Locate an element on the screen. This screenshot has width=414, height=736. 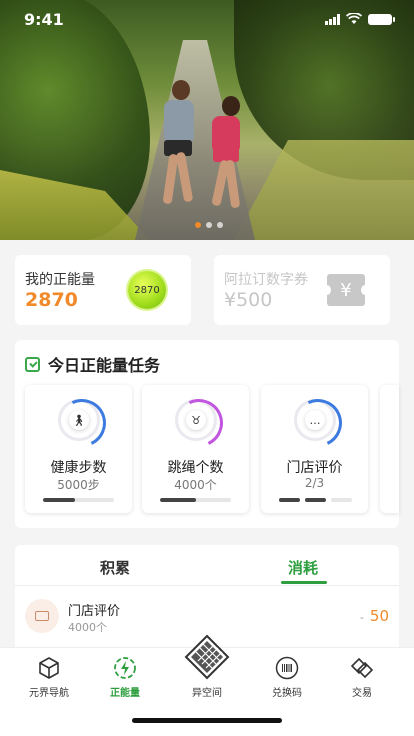
walk-icon: 🚶︎ is located at coordinates (79, 420).